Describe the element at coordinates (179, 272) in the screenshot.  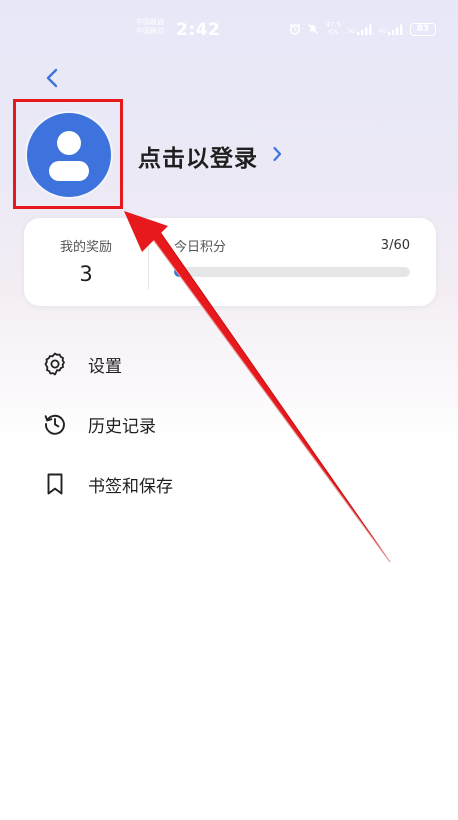
I see `points-progress-fill` at that location.